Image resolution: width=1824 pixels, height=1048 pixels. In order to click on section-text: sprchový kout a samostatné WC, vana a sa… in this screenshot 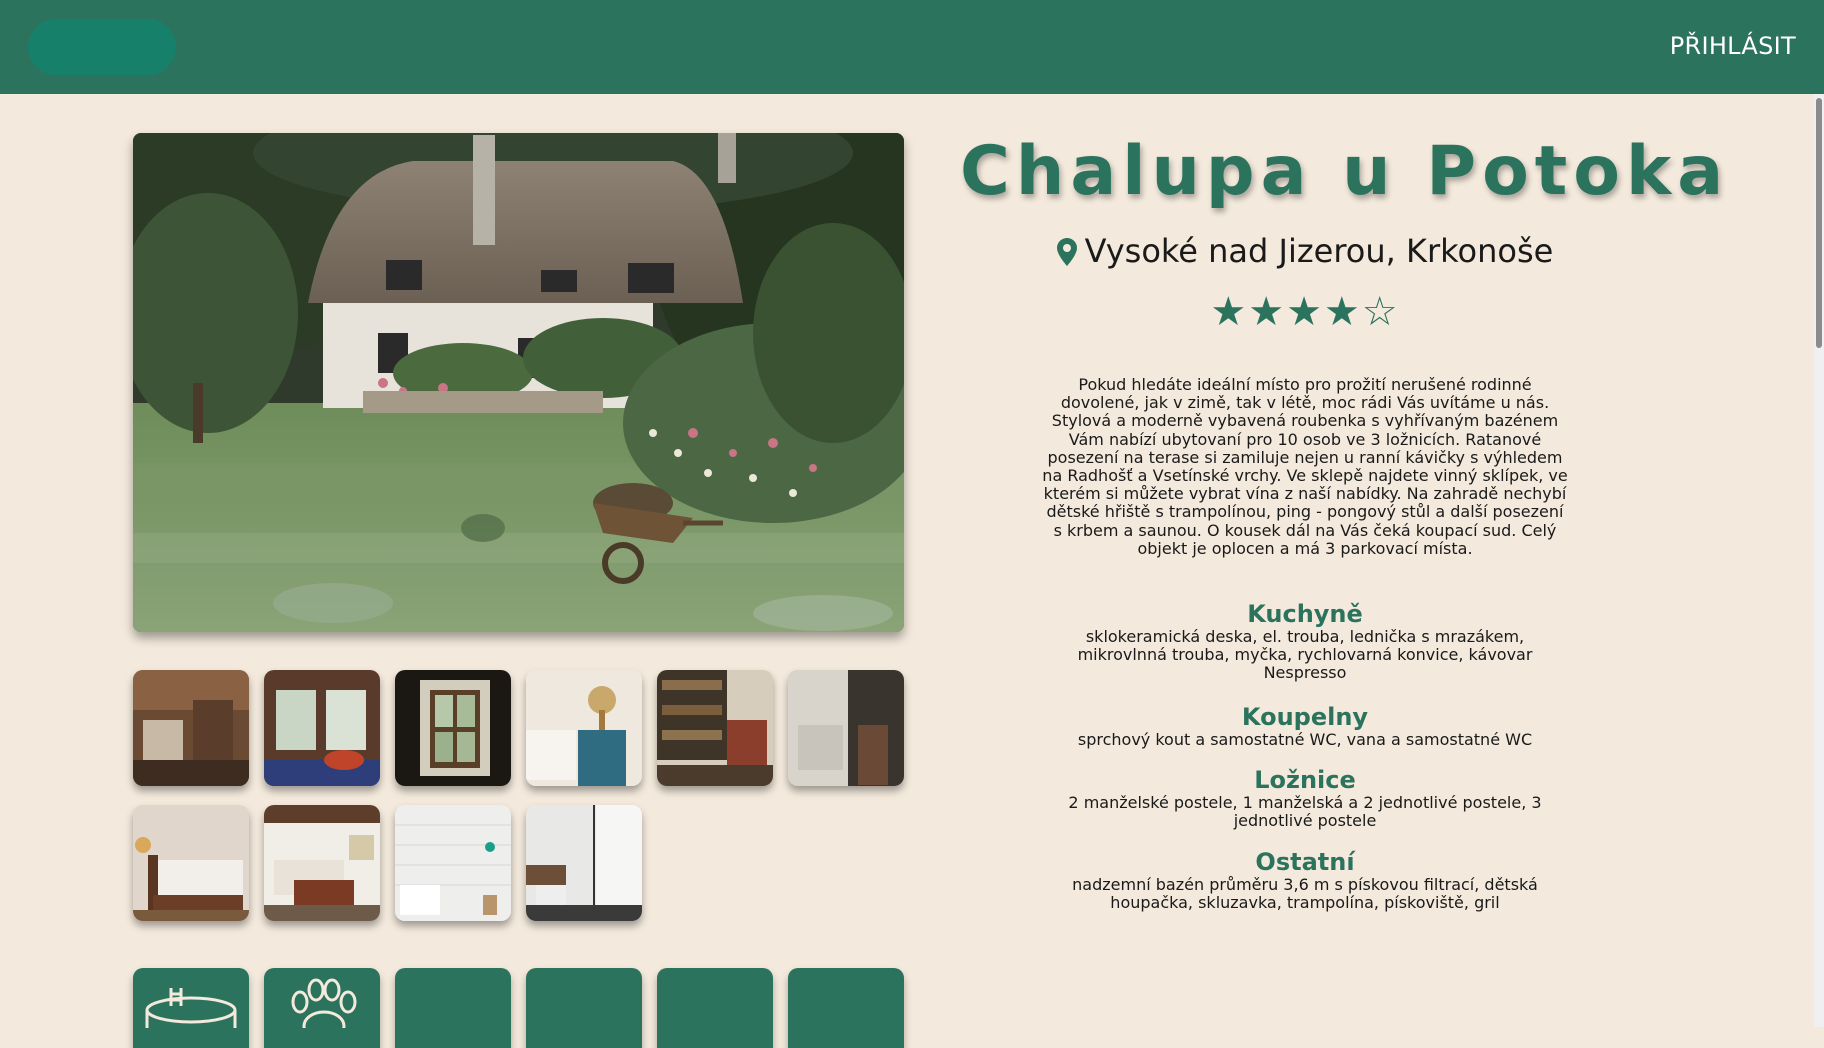, I will do `click(1305, 739)`.